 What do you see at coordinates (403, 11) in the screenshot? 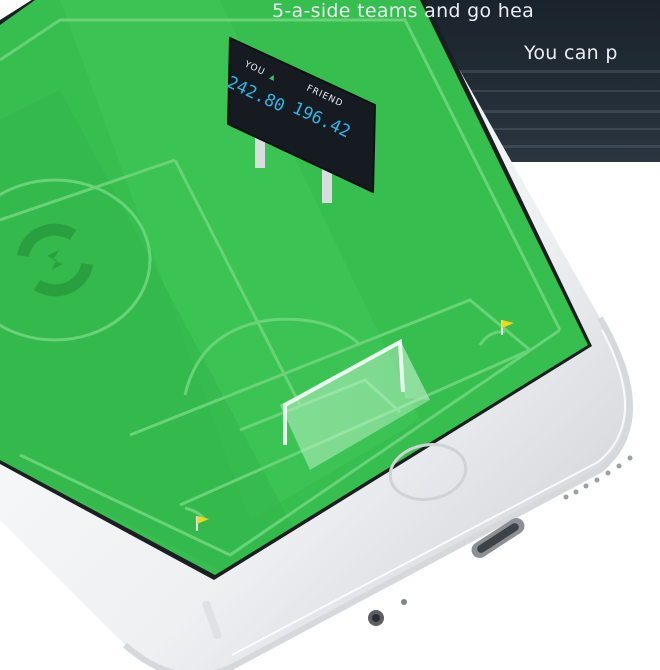
I see `hero-text-line-1: 5-a-side teams and go hea` at bounding box center [403, 11].